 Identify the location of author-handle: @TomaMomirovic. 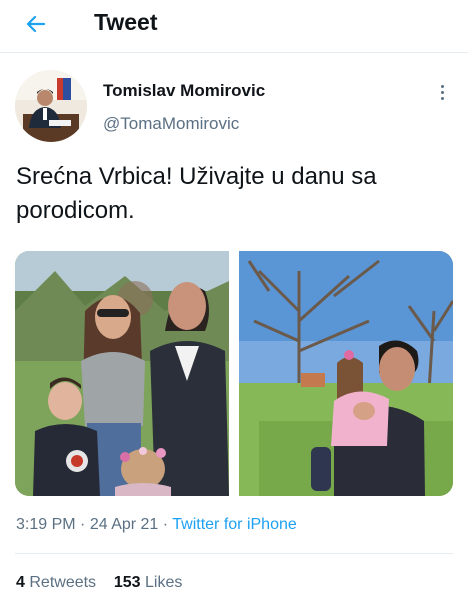
(171, 124).